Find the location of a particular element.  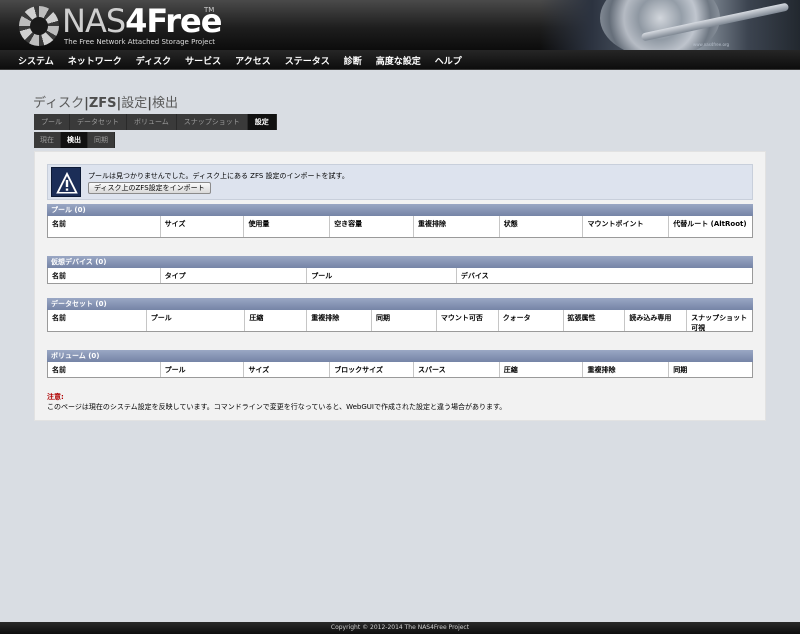

column-header: 代替ルート (AltRoot) is located at coordinates (710, 224).